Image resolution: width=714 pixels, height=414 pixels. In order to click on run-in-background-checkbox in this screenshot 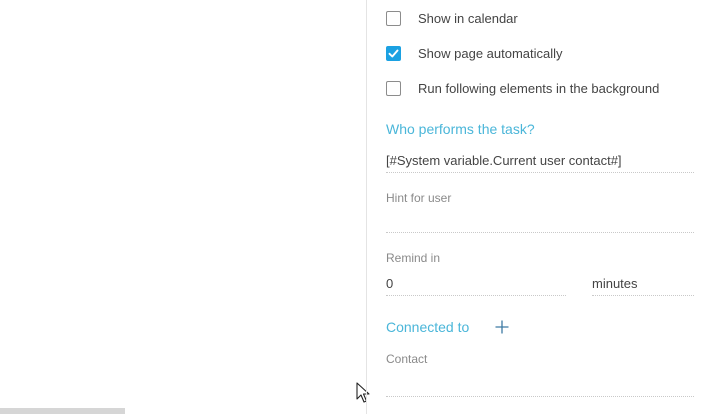, I will do `click(393, 88)`.